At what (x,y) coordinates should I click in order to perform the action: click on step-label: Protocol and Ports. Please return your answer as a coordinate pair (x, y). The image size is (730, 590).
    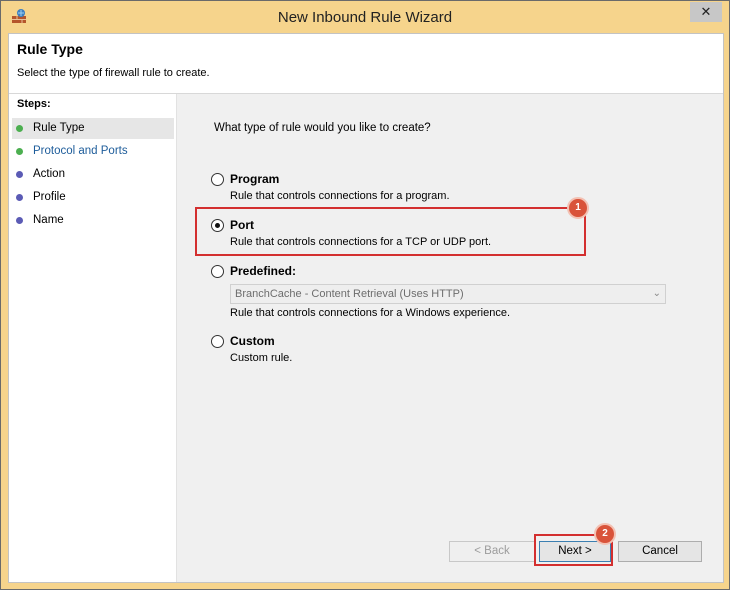
    Looking at the image, I should click on (80, 151).